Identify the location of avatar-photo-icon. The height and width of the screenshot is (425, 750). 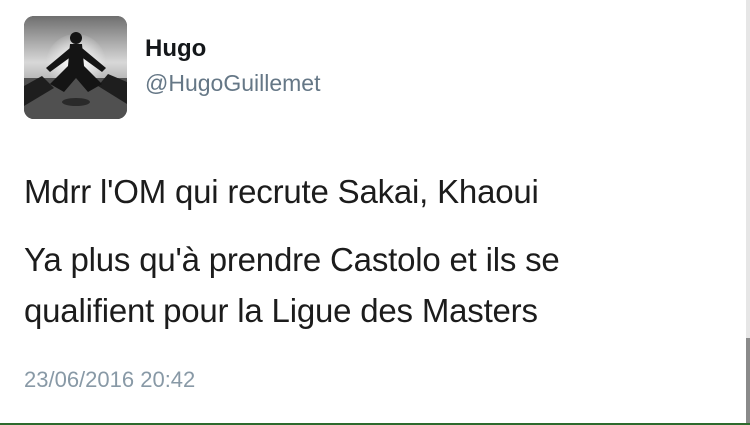
(75, 67).